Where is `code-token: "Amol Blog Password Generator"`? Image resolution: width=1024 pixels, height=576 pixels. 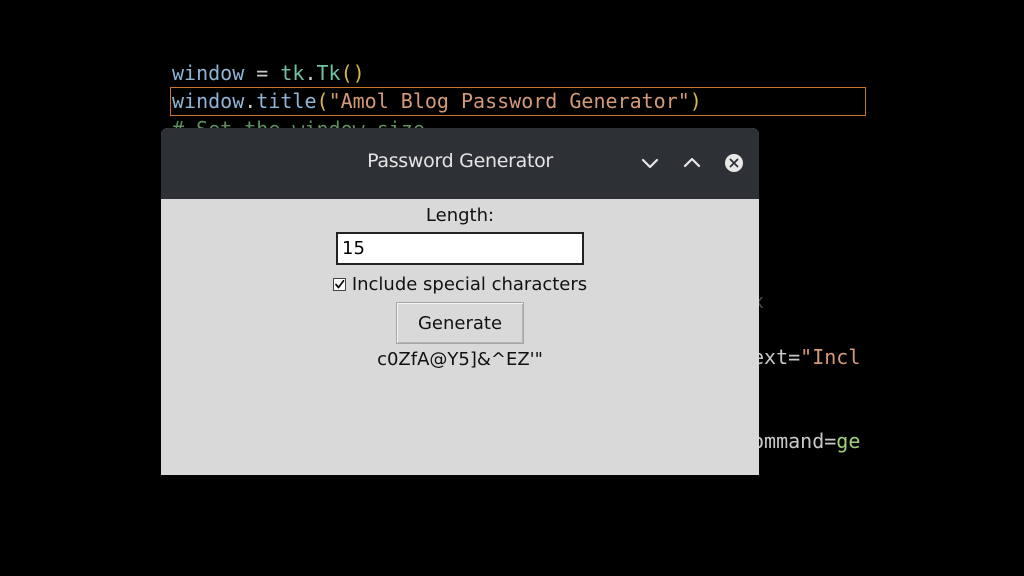
code-token: "Amol Blog Password Generator" is located at coordinates (509, 101).